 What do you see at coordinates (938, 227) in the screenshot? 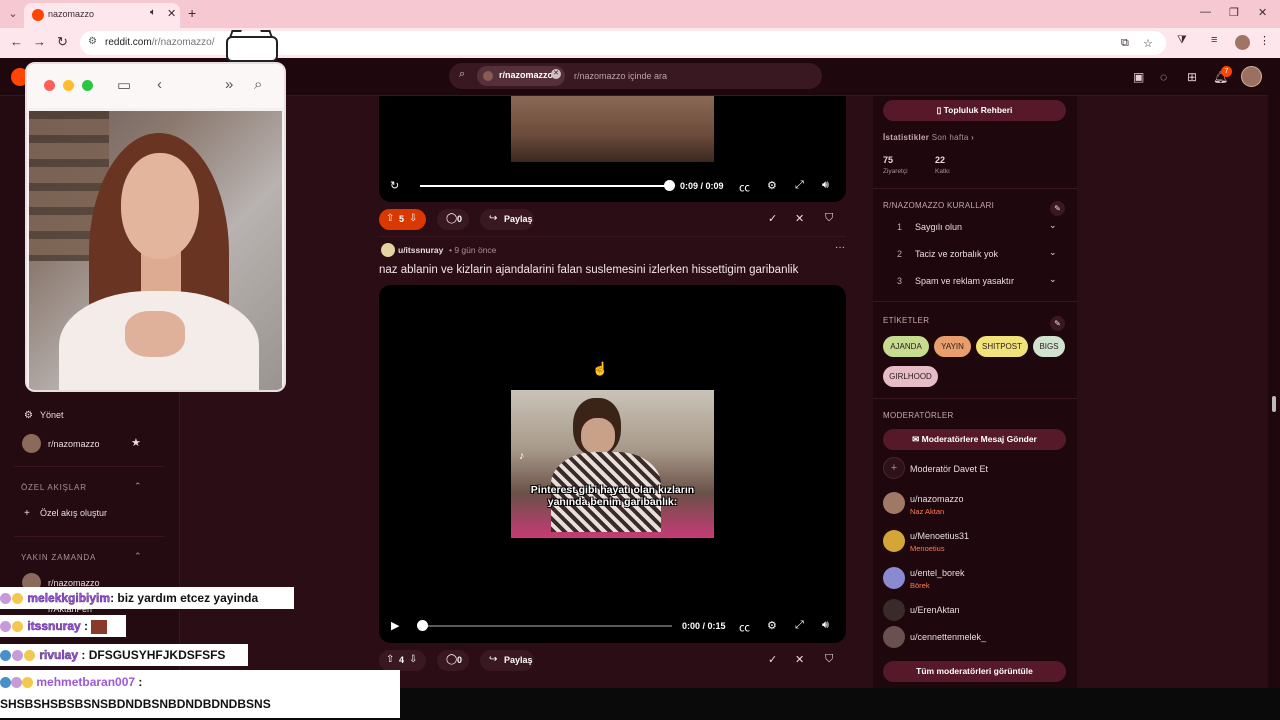
I see `rule-1: Saygılı olun` at bounding box center [938, 227].